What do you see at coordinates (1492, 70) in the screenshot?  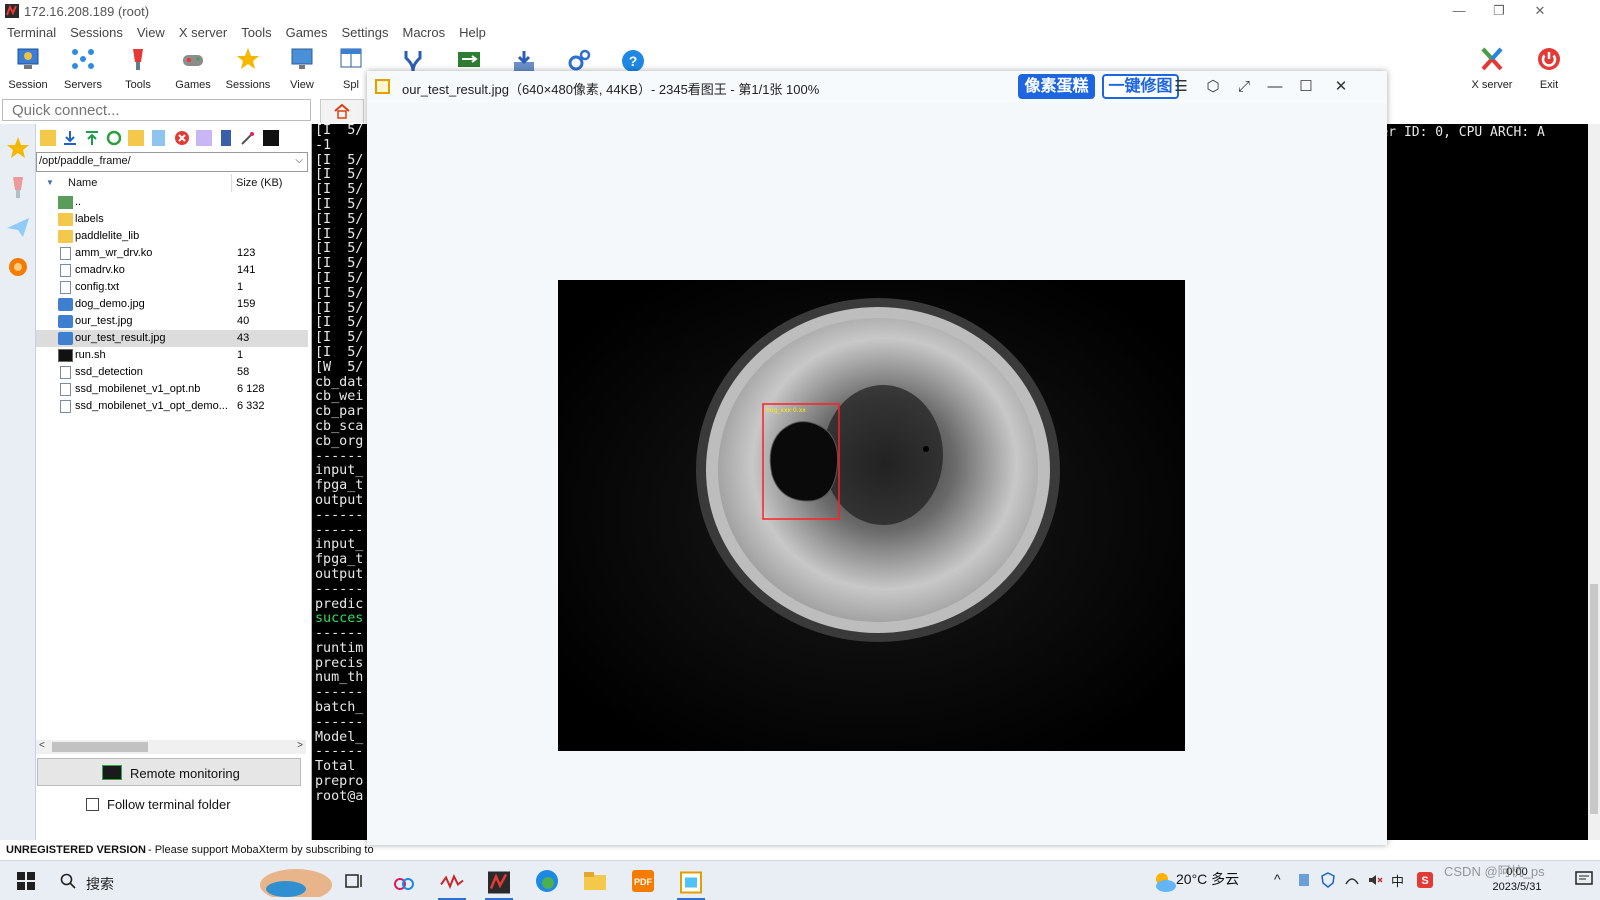 I see `x-server-button: X server` at bounding box center [1492, 70].